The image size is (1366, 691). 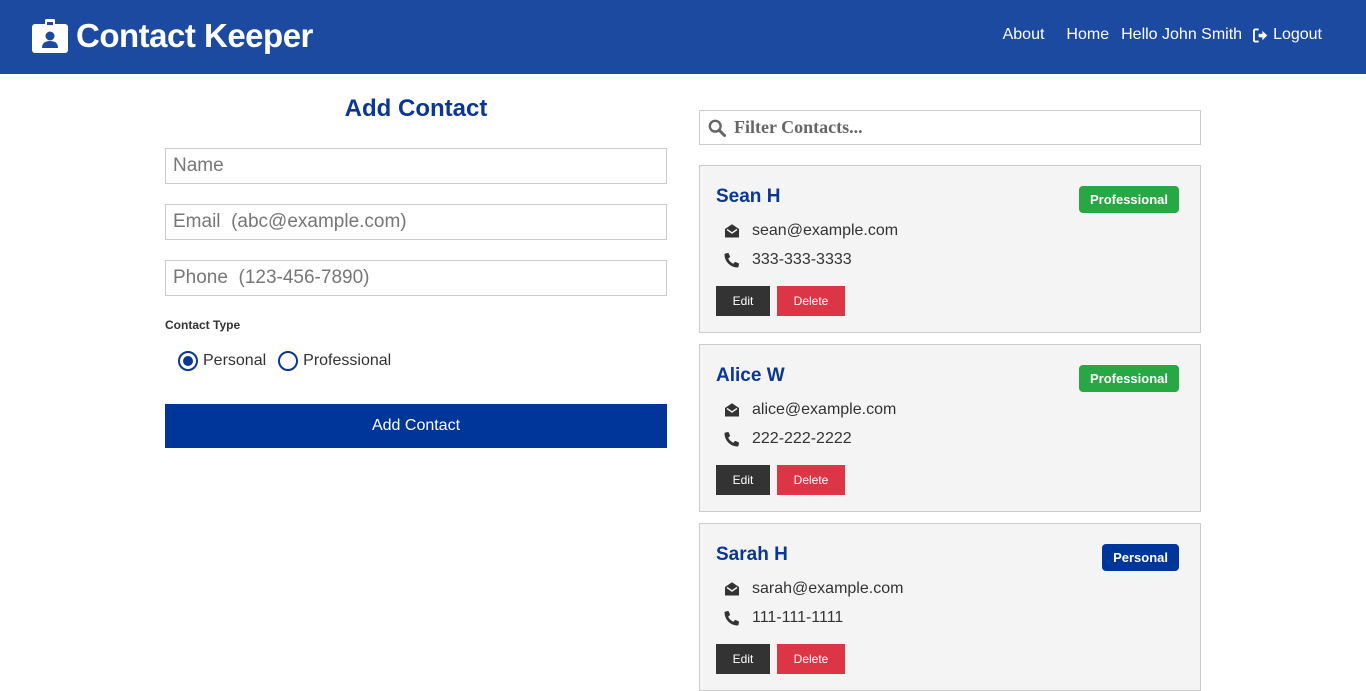 What do you see at coordinates (1140, 557) in the screenshot?
I see `contact-type-badge: Personal` at bounding box center [1140, 557].